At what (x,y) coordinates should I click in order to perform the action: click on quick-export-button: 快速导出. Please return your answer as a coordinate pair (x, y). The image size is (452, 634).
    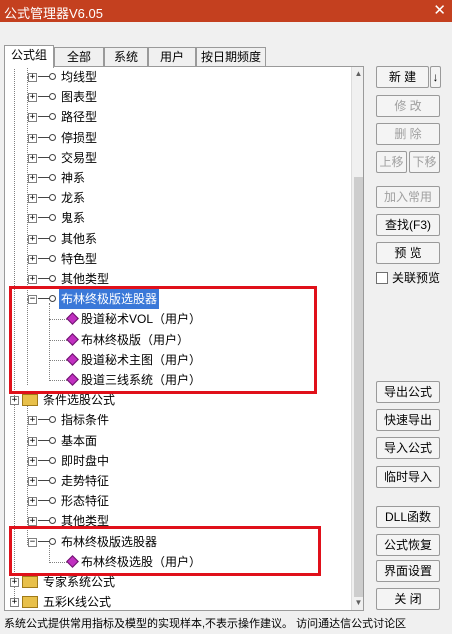
    Looking at the image, I should click on (408, 420).